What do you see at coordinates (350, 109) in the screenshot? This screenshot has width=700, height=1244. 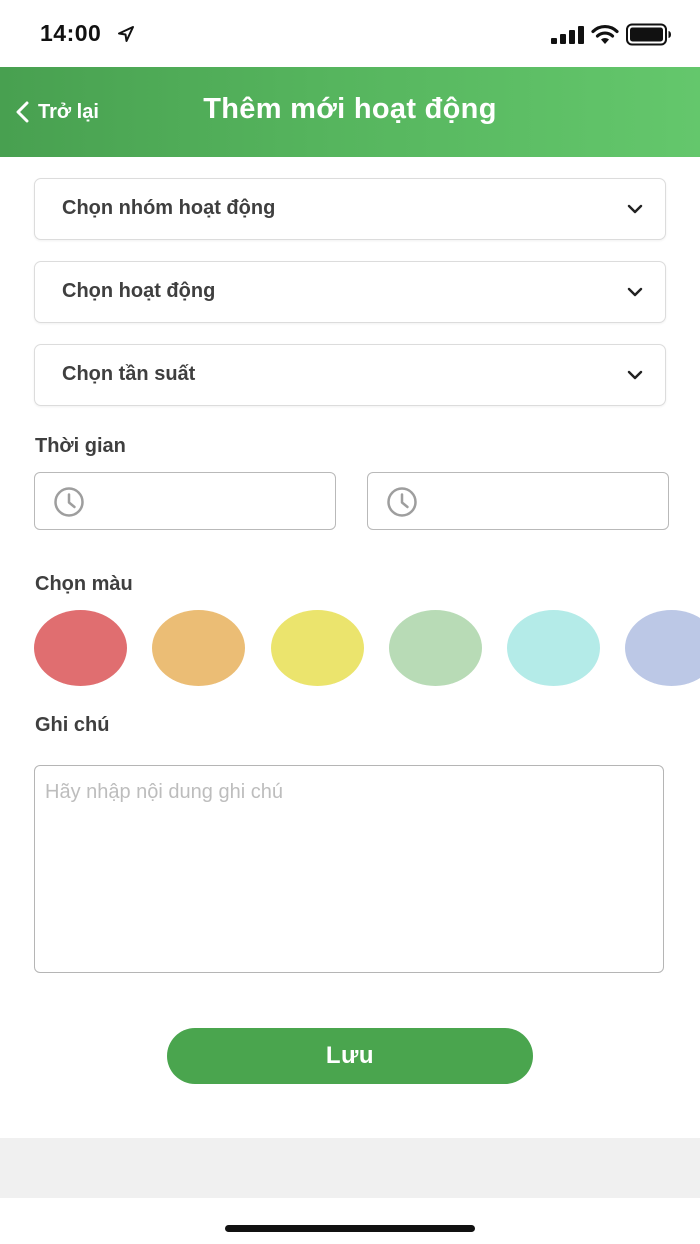 I see `page-title: Thêm mới hoạt động` at bounding box center [350, 109].